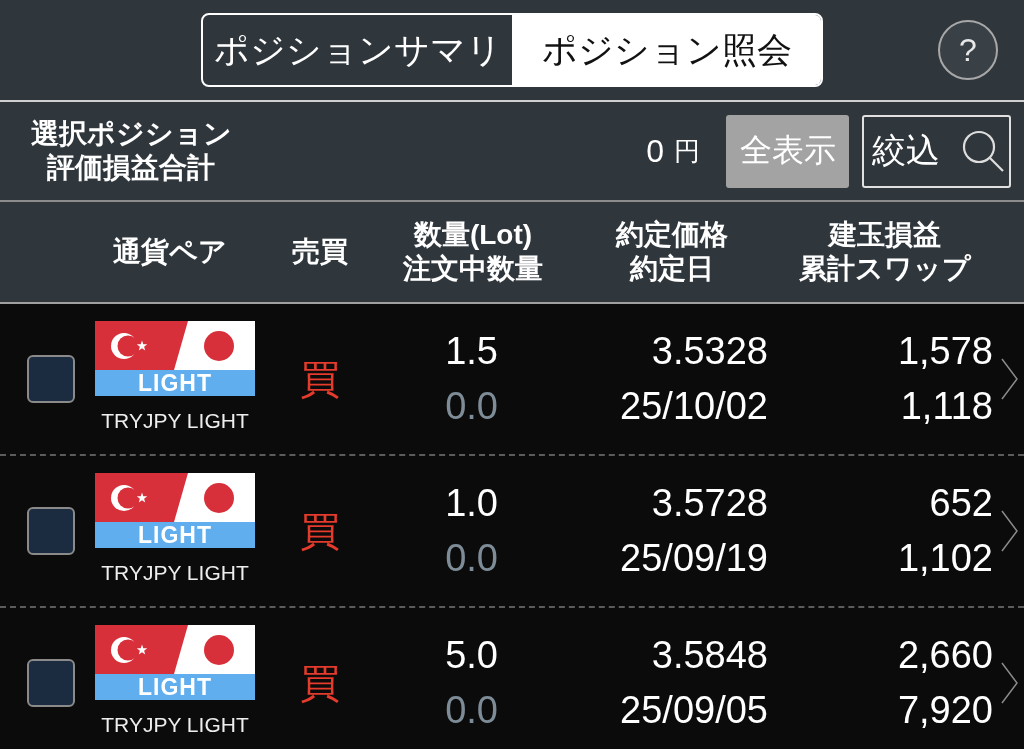 This screenshot has width=1024, height=749. I want to click on date-value: 25/09/05, so click(694, 710).